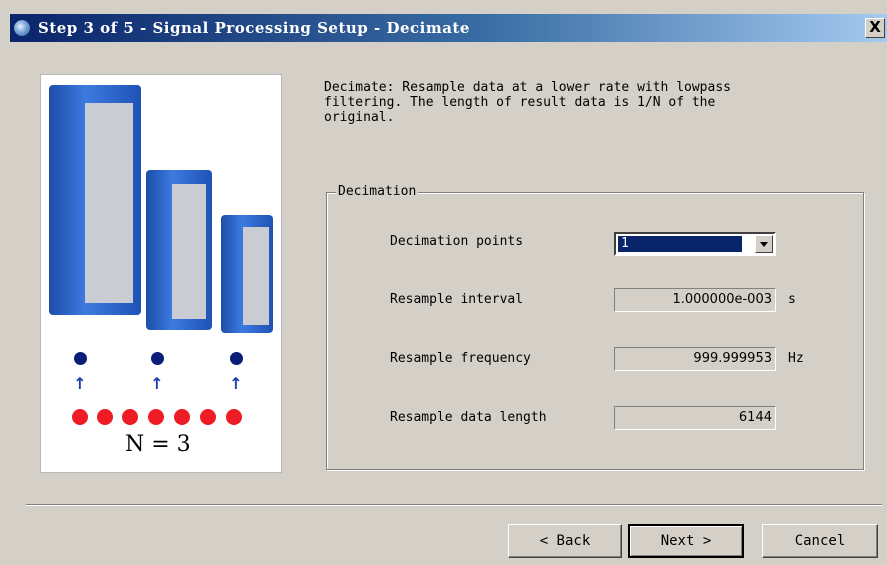 The width and height of the screenshot is (887, 565). What do you see at coordinates (565, 541) in the screenshot?
I see `back-button: < Back` at bounding box center [565, 541].